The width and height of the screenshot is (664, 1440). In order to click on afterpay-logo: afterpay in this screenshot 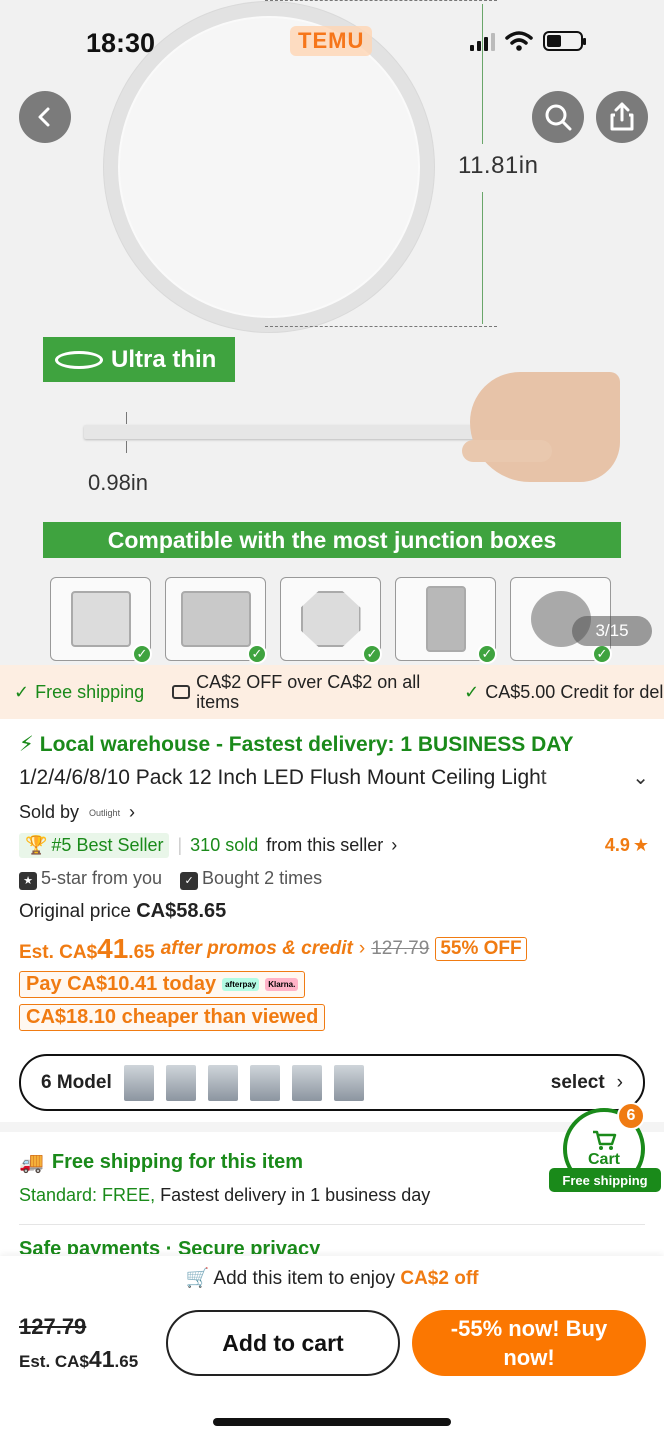, I will do `click(241, 984)`.